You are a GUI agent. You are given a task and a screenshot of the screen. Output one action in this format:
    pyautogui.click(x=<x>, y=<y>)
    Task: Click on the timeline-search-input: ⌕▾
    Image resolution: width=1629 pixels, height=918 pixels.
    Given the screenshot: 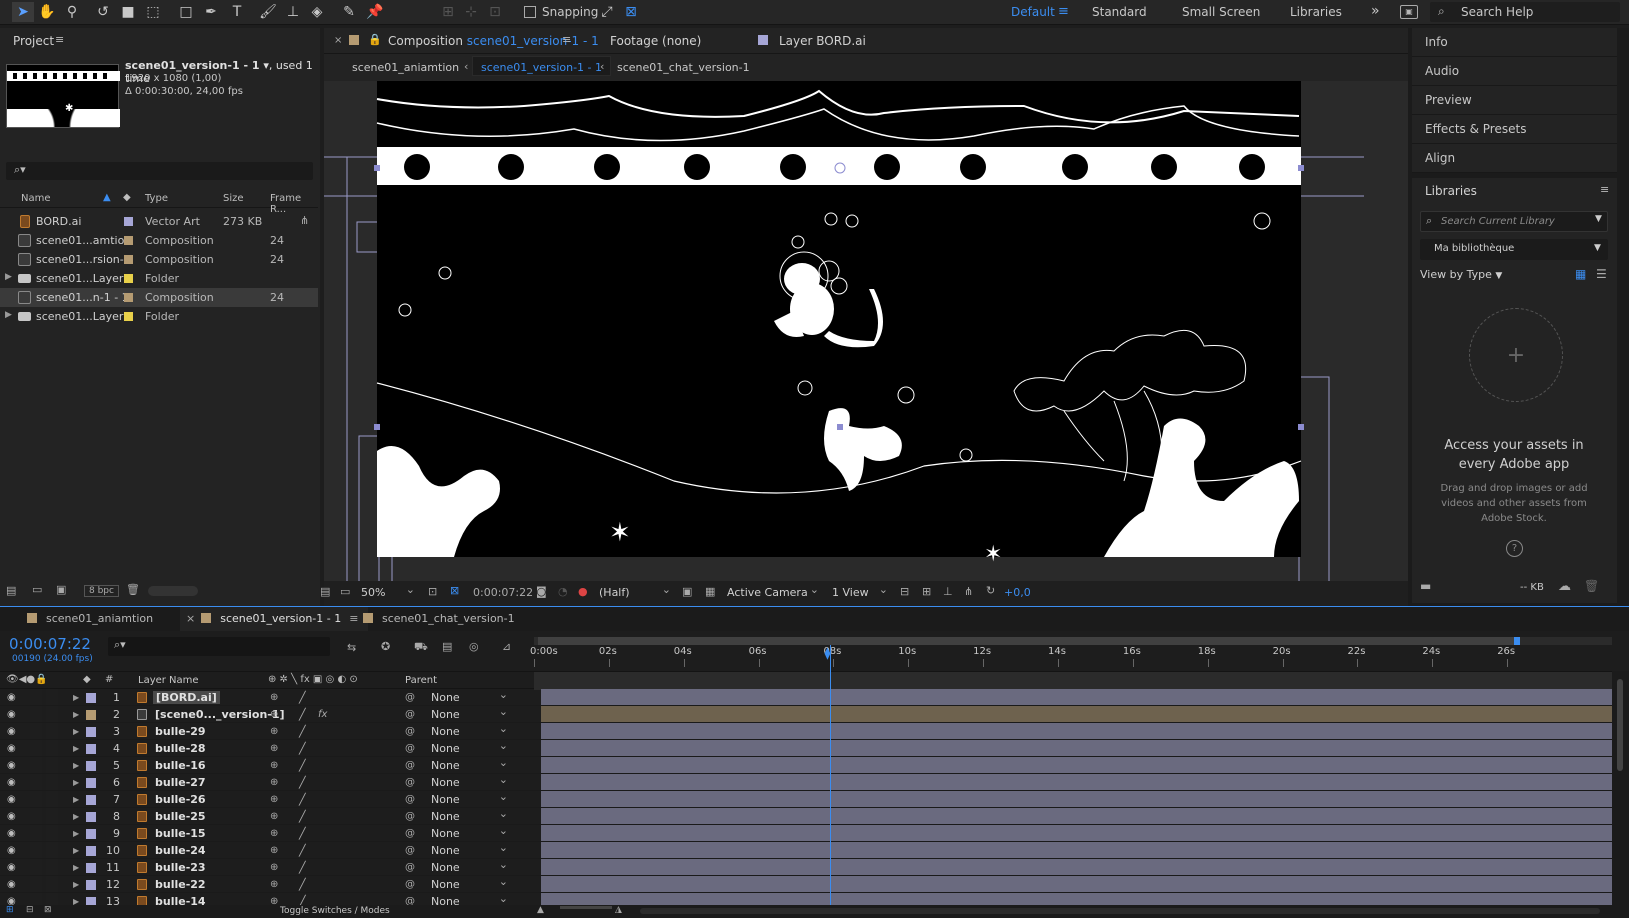 What is the action you would take?
    pyautogui.click(x=219, y=646)
    